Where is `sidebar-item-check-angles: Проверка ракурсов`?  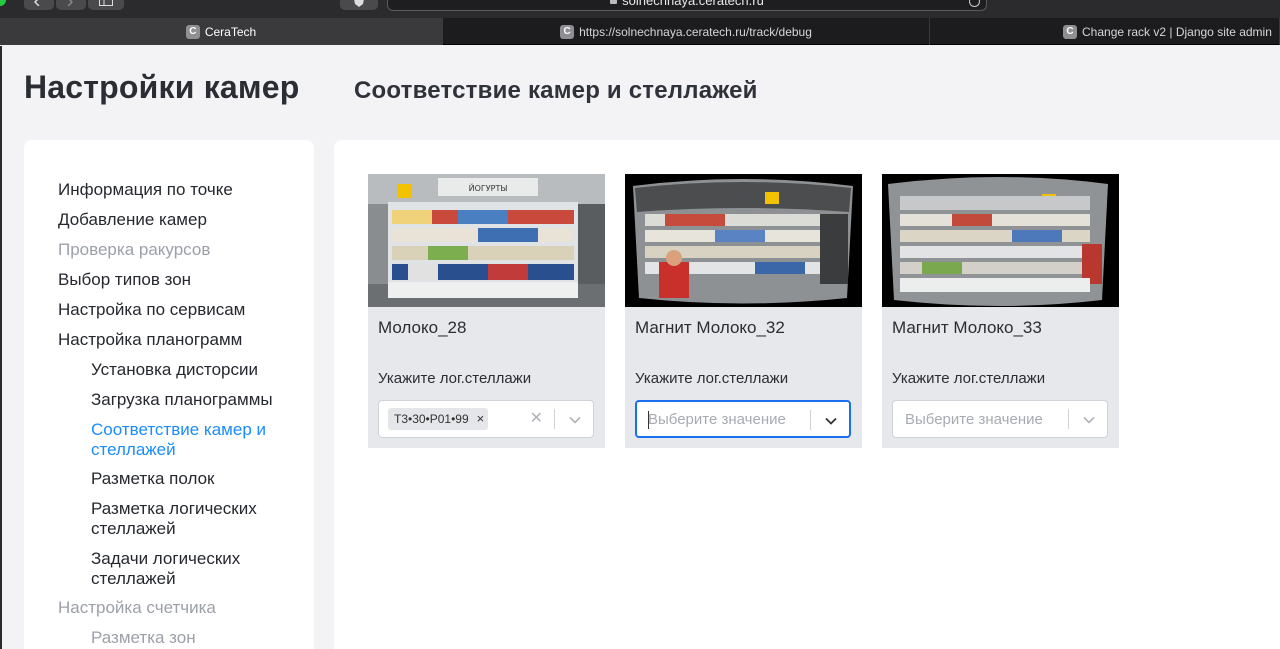
sidebar-item-check-angles: Проверка ракурсов is located at coordinates (134, 250).